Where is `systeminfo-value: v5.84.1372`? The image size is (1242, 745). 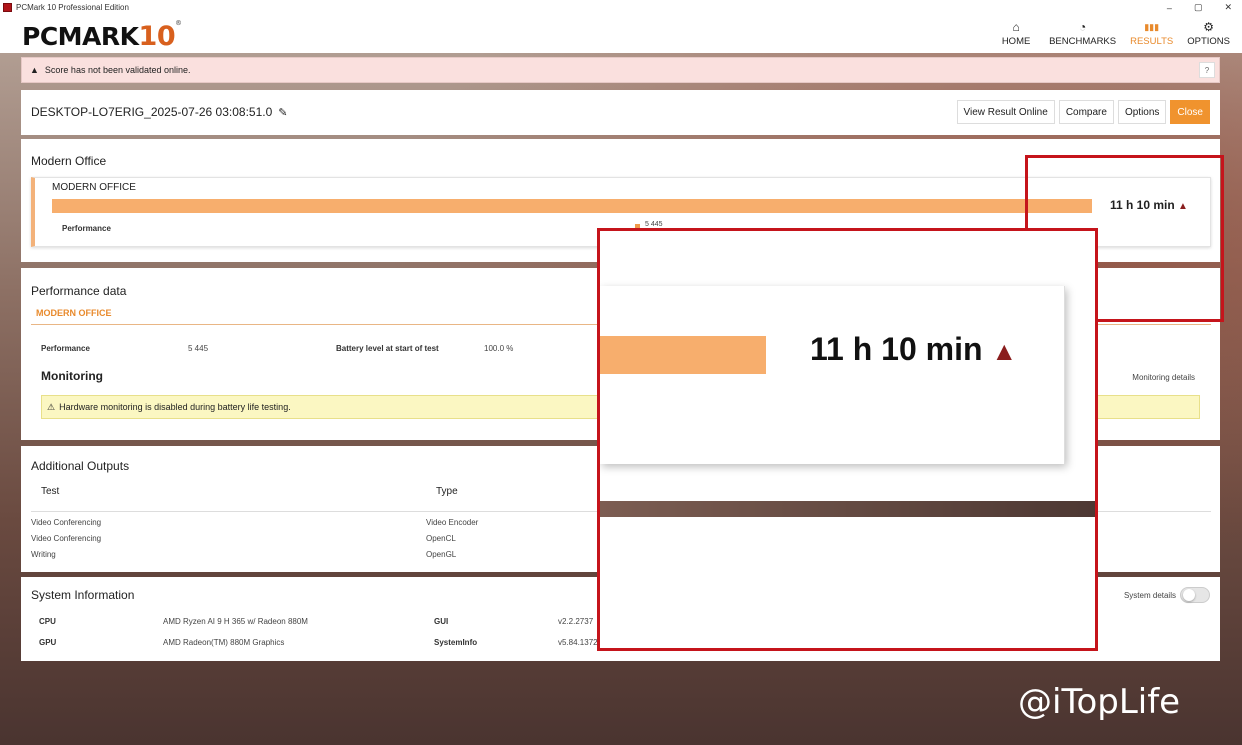
systeminfo-value: v5.84.1372 is located at coordinates (578, 642).